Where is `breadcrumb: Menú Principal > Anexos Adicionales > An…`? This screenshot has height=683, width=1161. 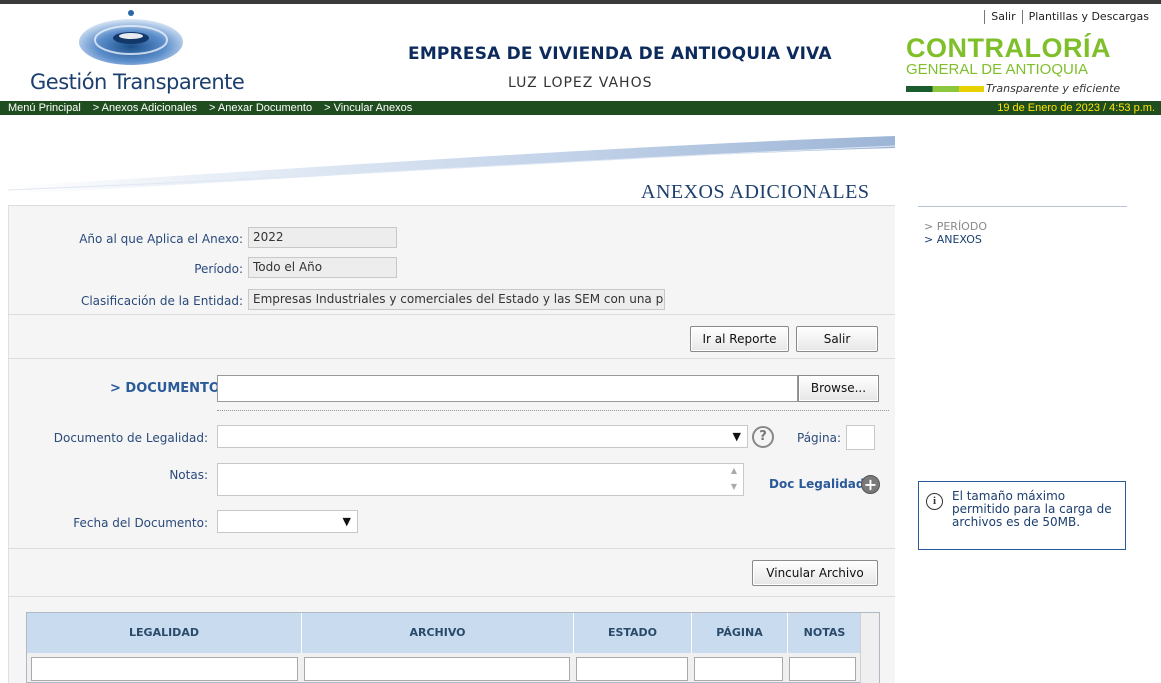
breadcrumb: Menú Principal > Anexos Adicionales > An… is located at coordinates (216, 108).